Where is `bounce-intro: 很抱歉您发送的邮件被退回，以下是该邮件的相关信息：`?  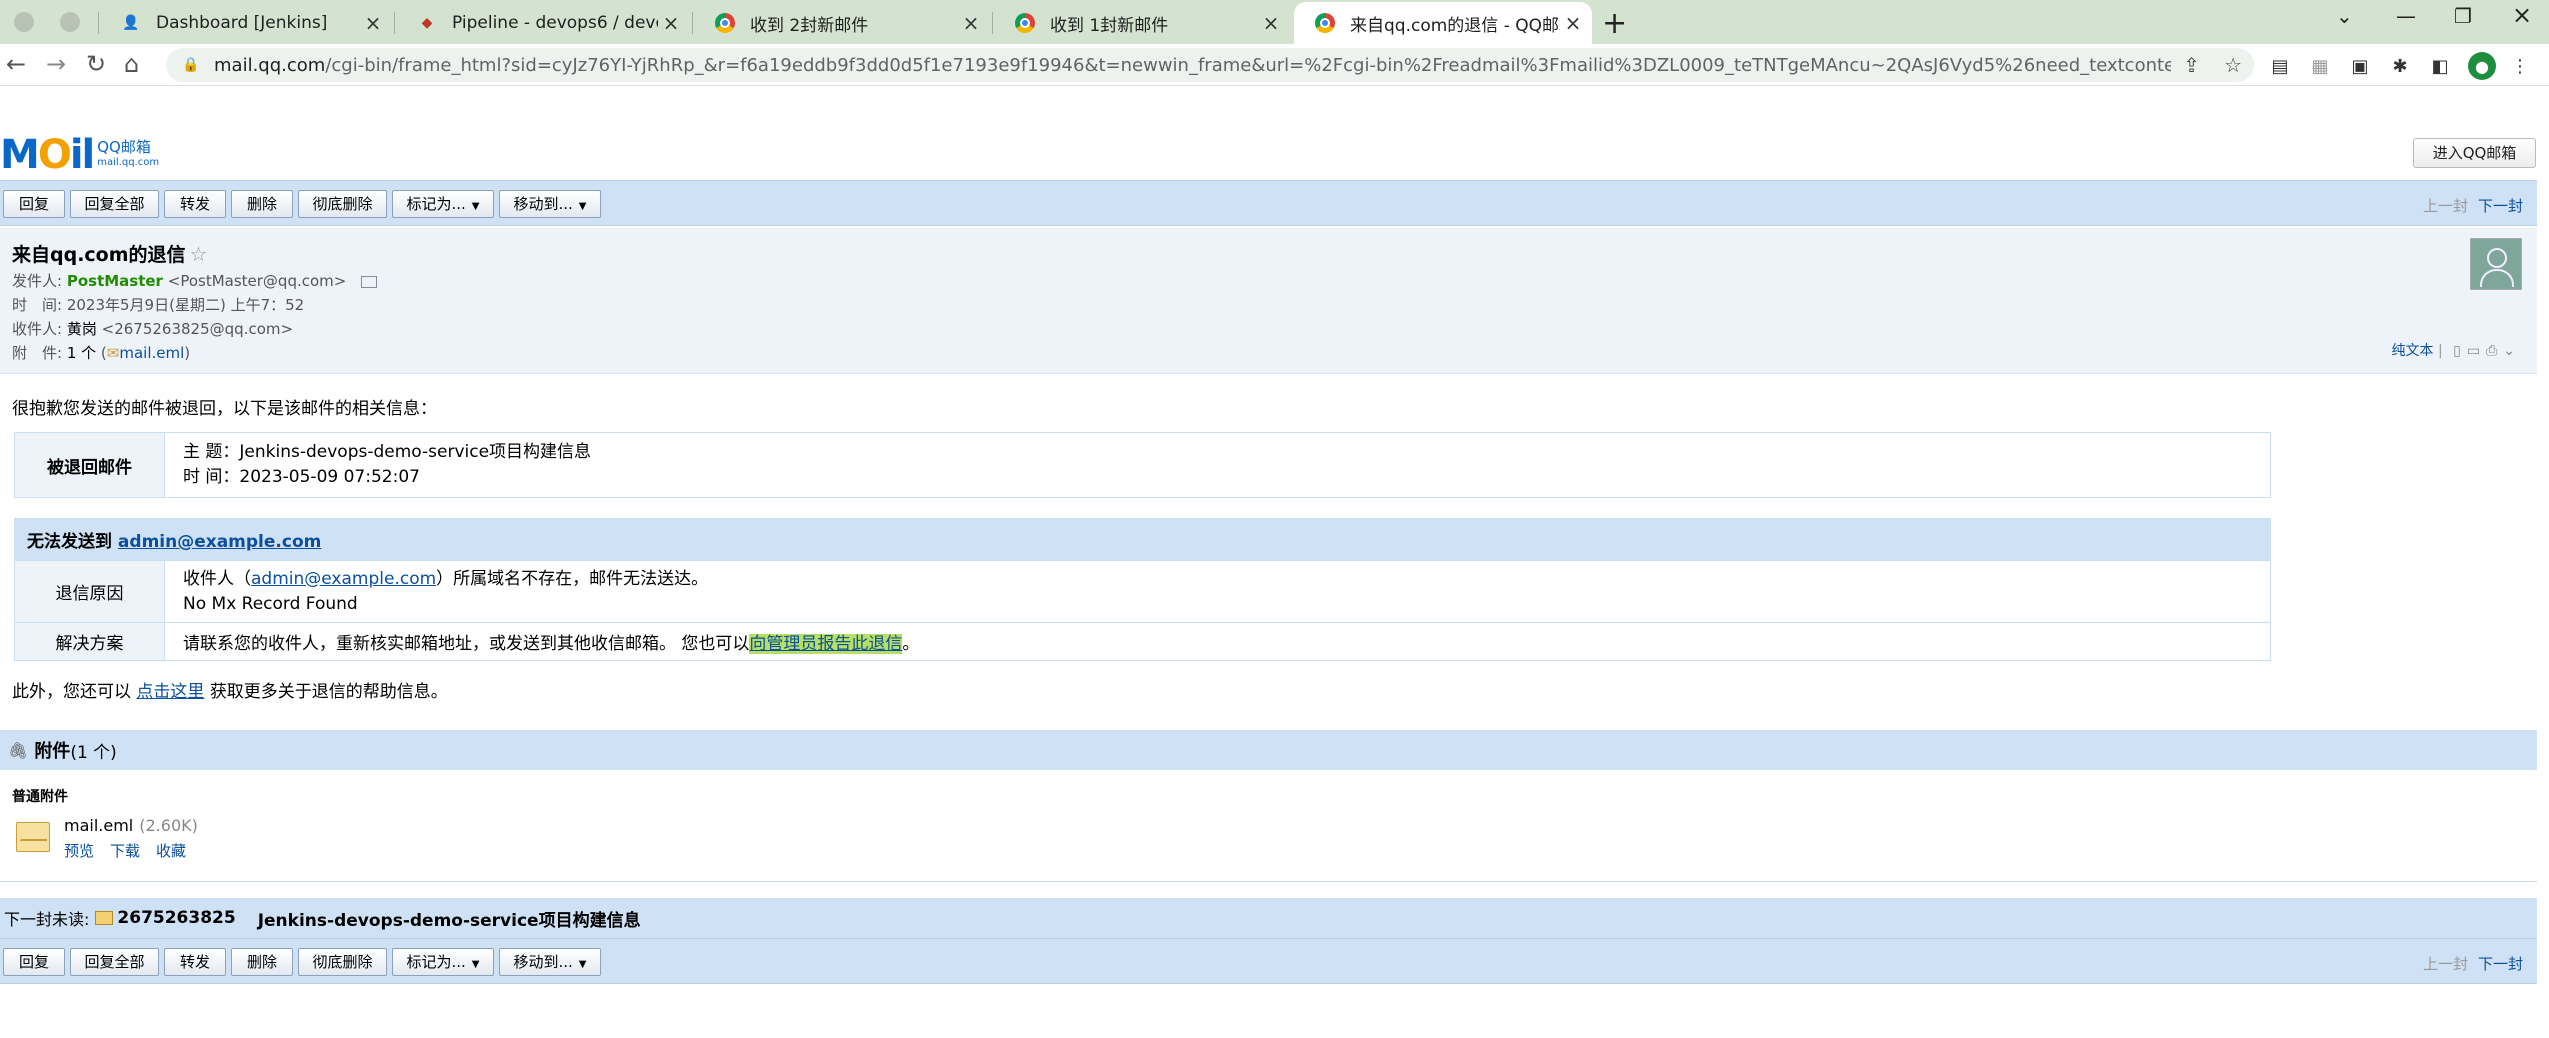 bounce-intro: 很抱歉您发送的邮件被退回，以下是该邮件的相关信息： is located at coordinates (224, 409).